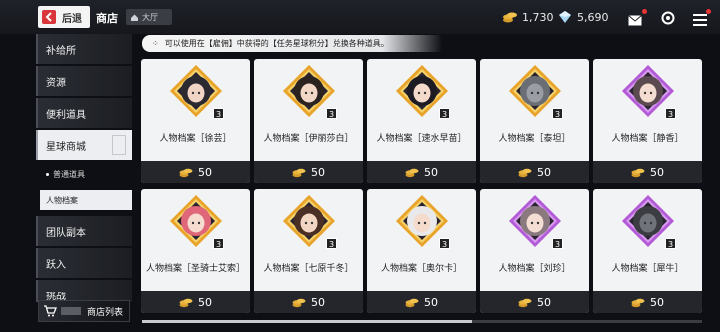 This screenshot has height=332, width=720. What do you see at coordinates (644, 11) in the screenshot?
I see `notification-dot` at bounding box center [644, 11].